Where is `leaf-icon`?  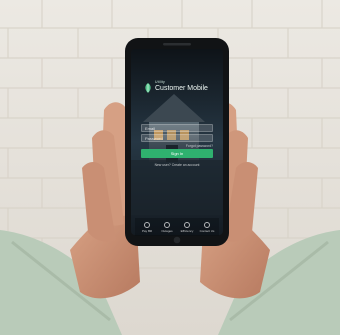
leaf-icon is located at coordinates (148, 88).